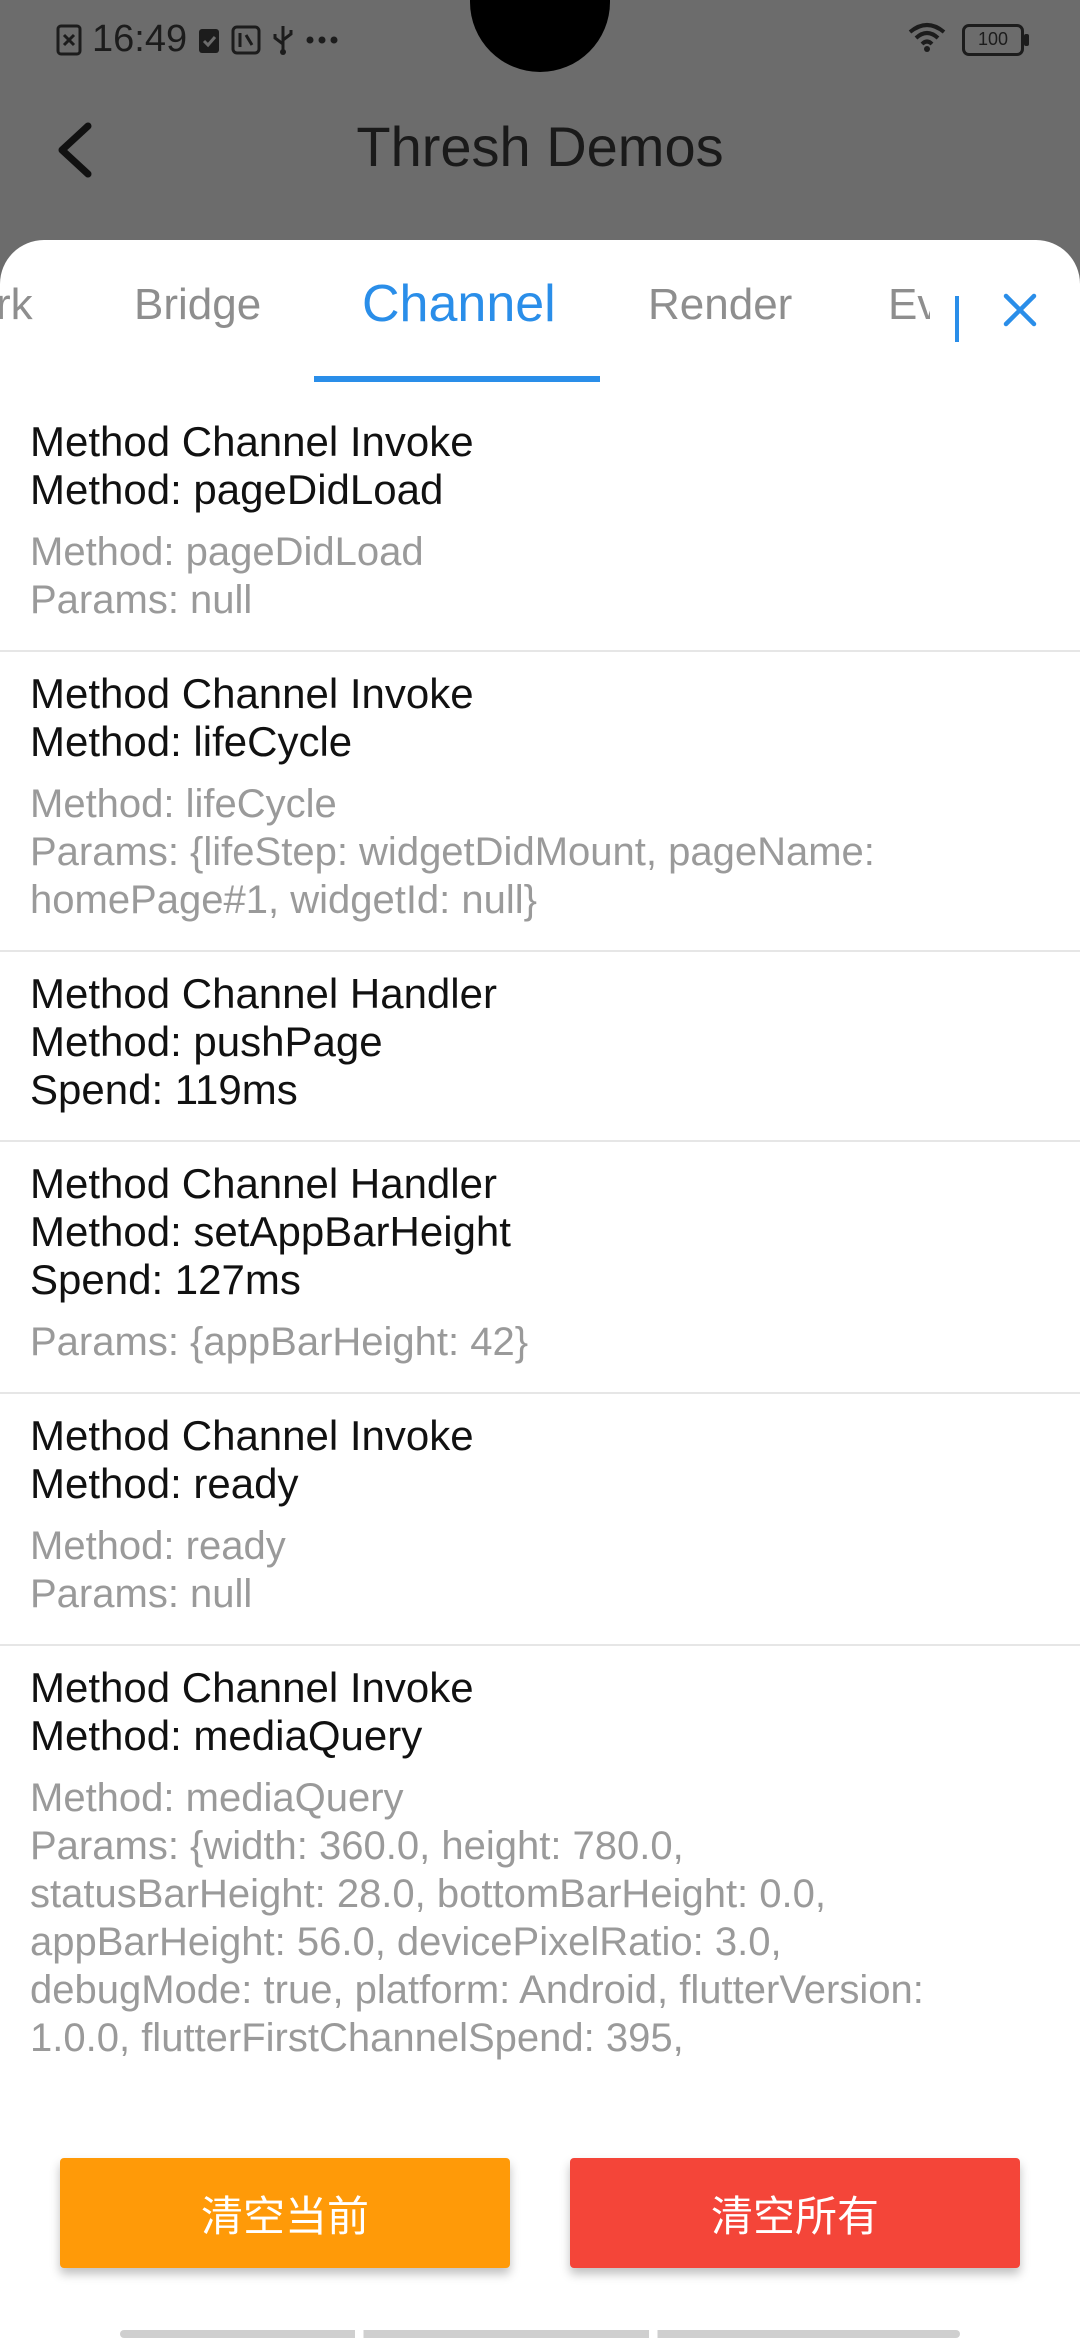 This screenshot has height=2340, width=1080. I want to click on close-button, so click(1020, 310).